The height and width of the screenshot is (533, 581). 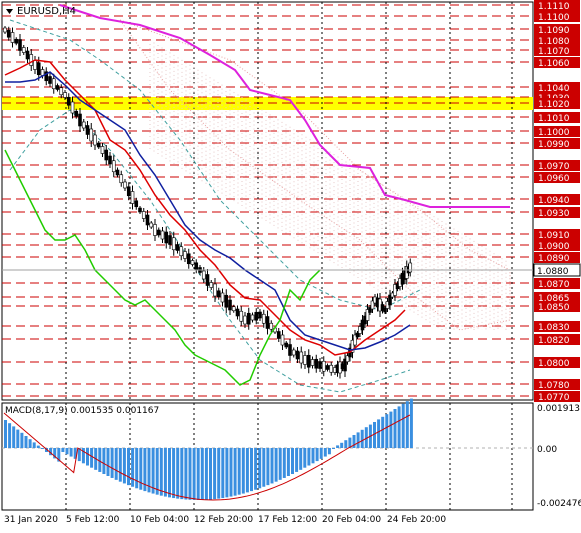 What do you see at coordinates (287, 520) in the screenshot?
I see `time-label: 17 Feb 12:00` at bounding box center [287, 520].